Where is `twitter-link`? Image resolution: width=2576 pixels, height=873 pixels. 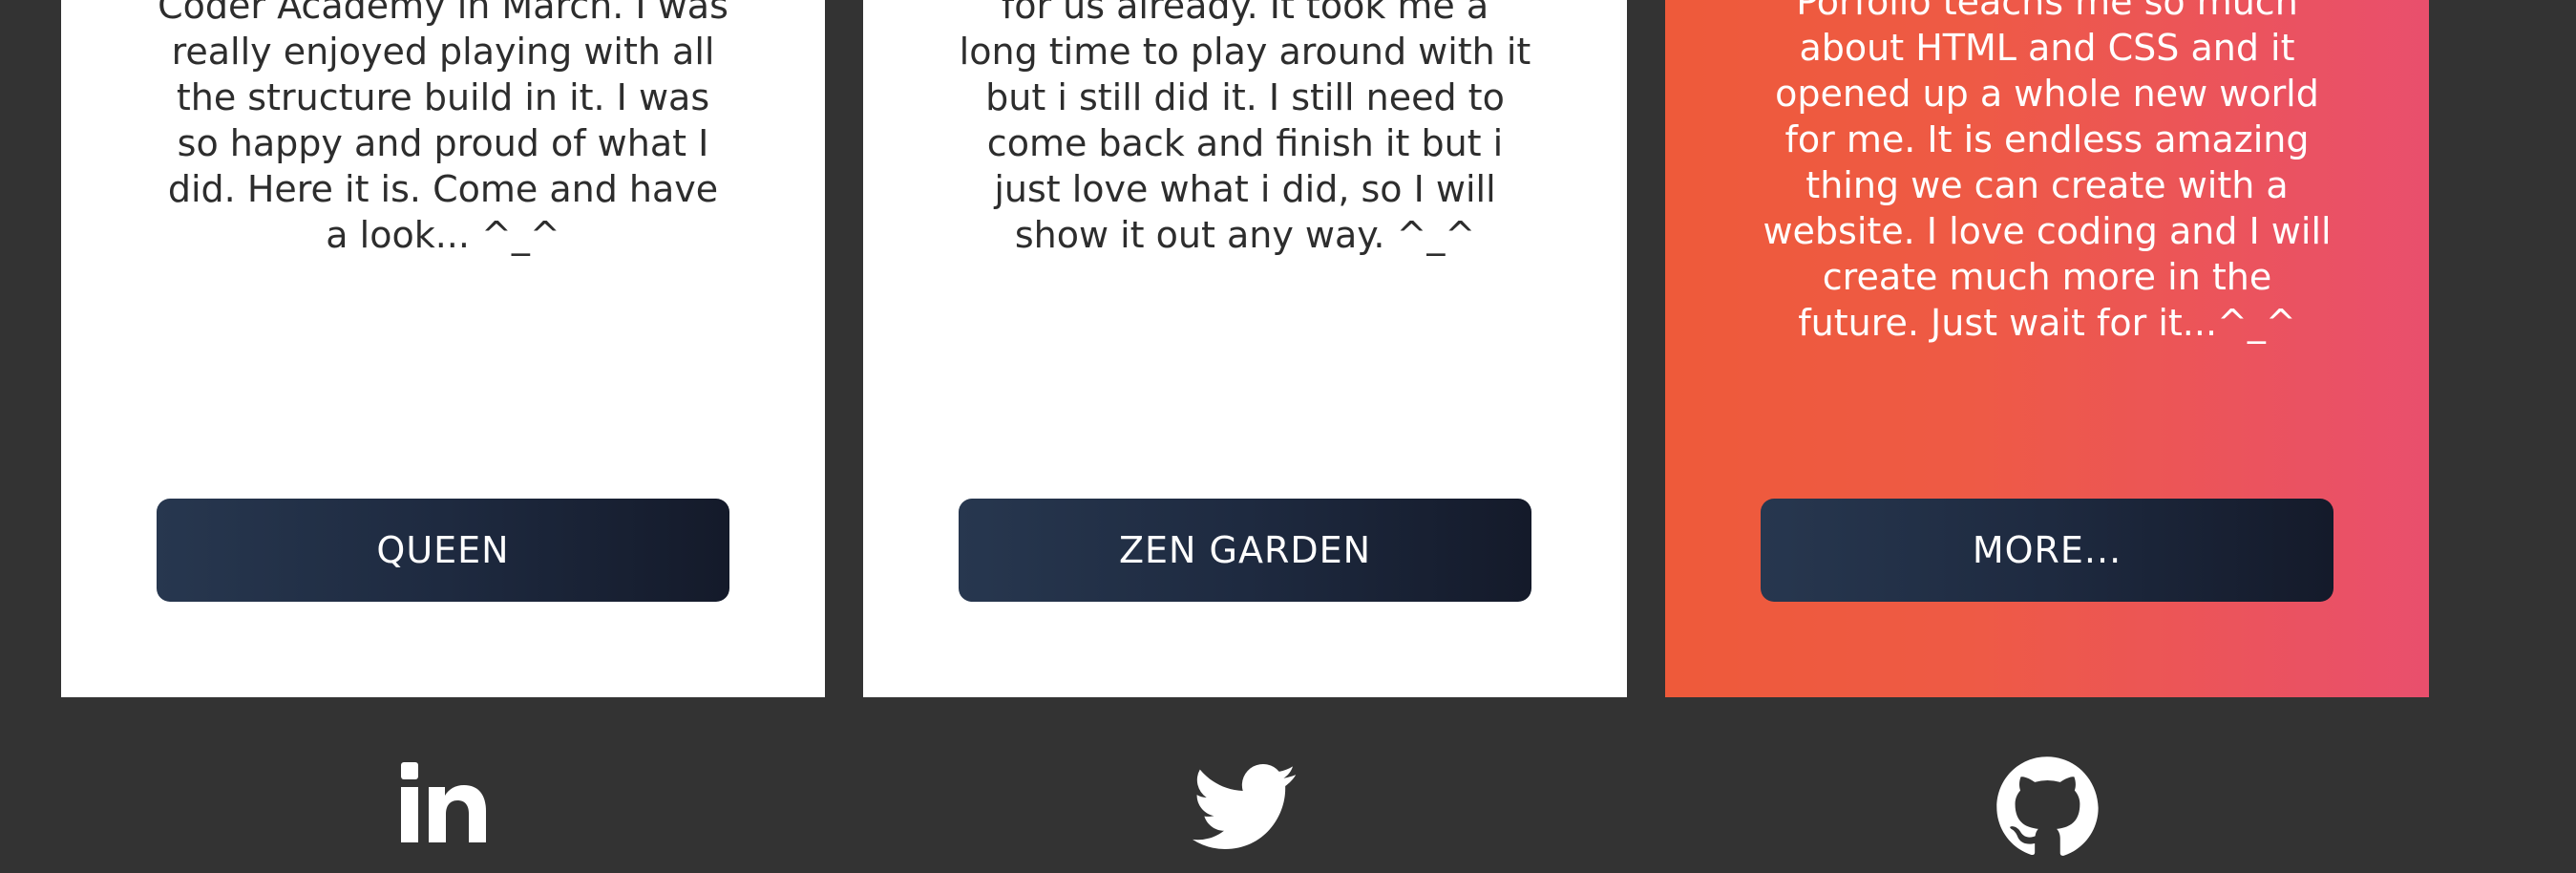 twitter-link is located at coordinates (1245, 807).